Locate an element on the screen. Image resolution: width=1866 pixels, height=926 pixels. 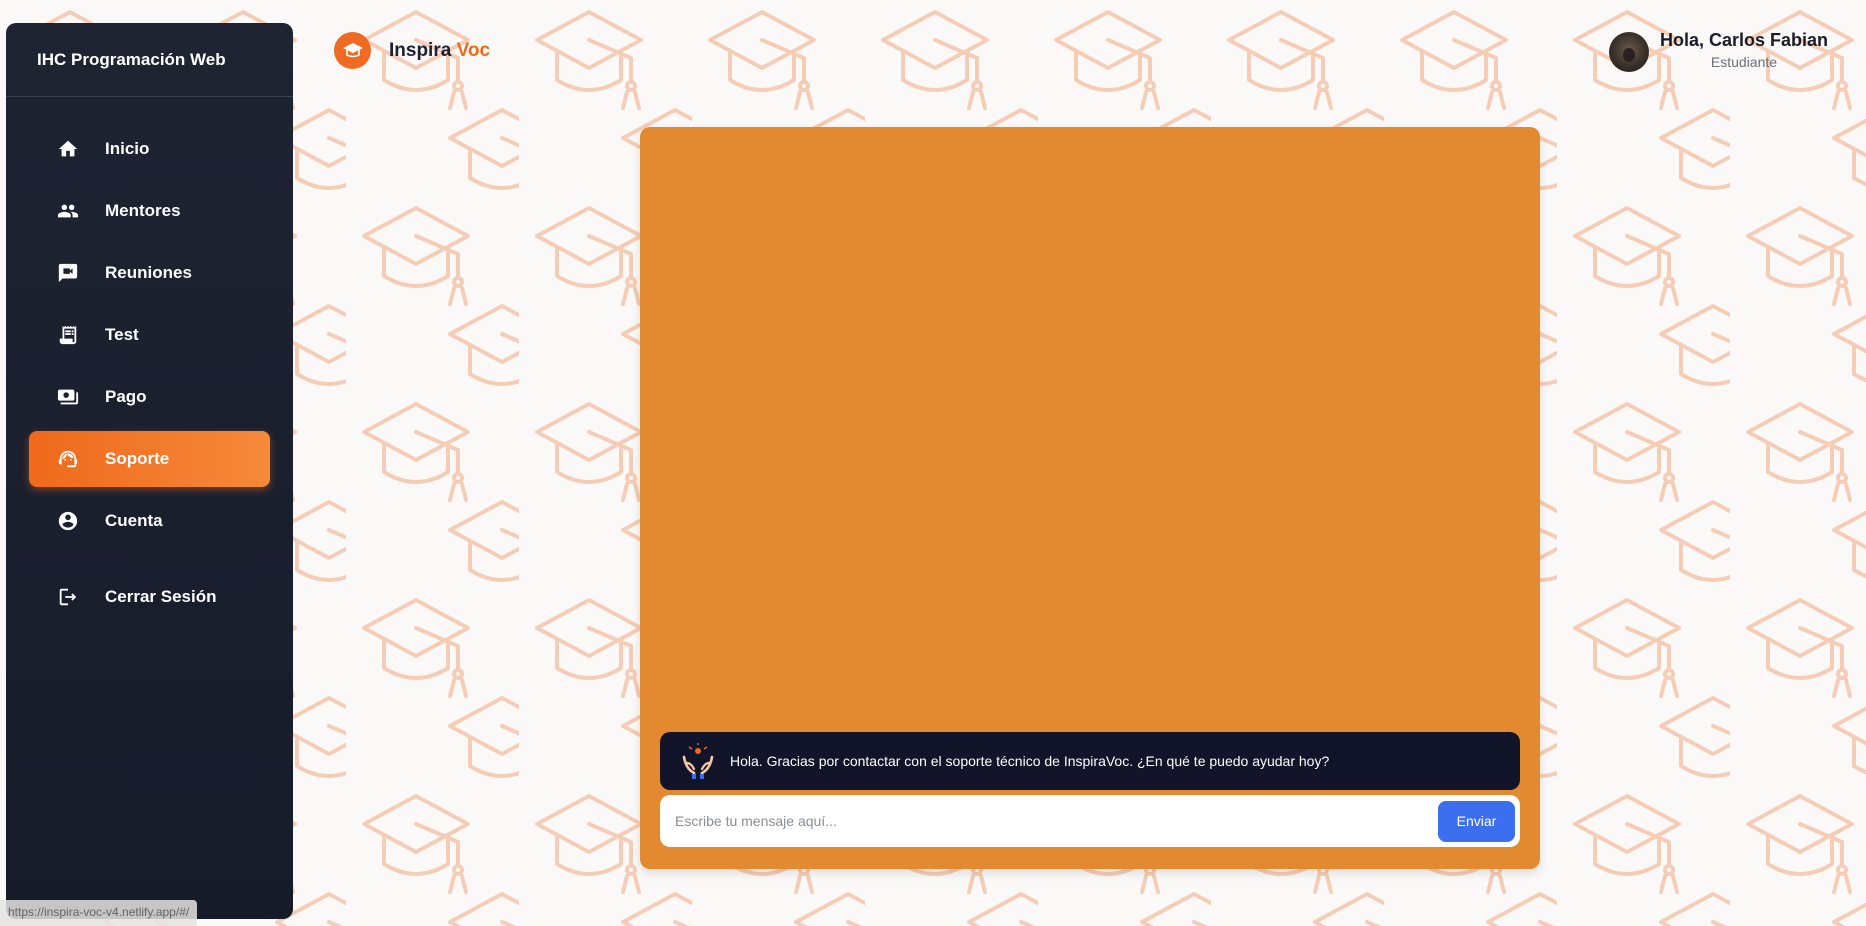
avatar is located at coordinates (1628, 52).